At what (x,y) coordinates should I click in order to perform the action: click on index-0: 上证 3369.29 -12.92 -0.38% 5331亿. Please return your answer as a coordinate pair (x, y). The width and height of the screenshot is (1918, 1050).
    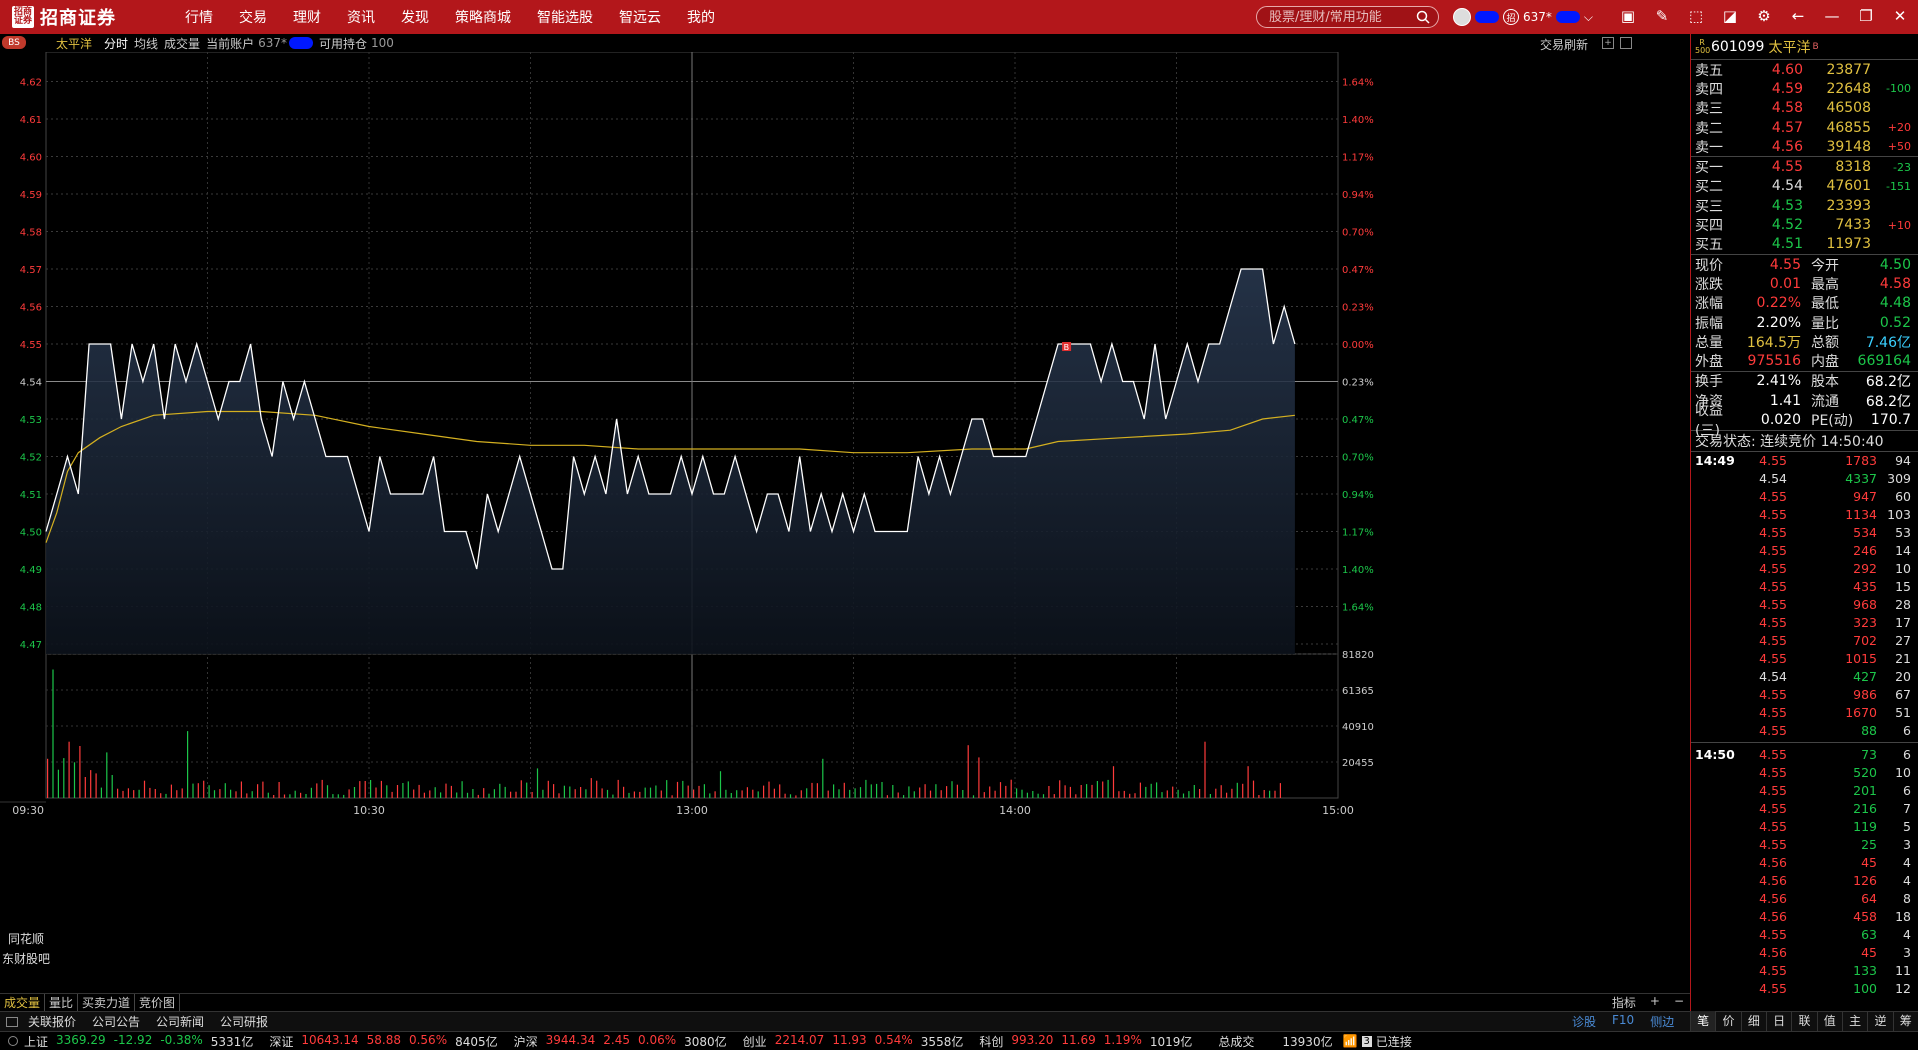
    Looking at the image, I should click on (138, 1041).